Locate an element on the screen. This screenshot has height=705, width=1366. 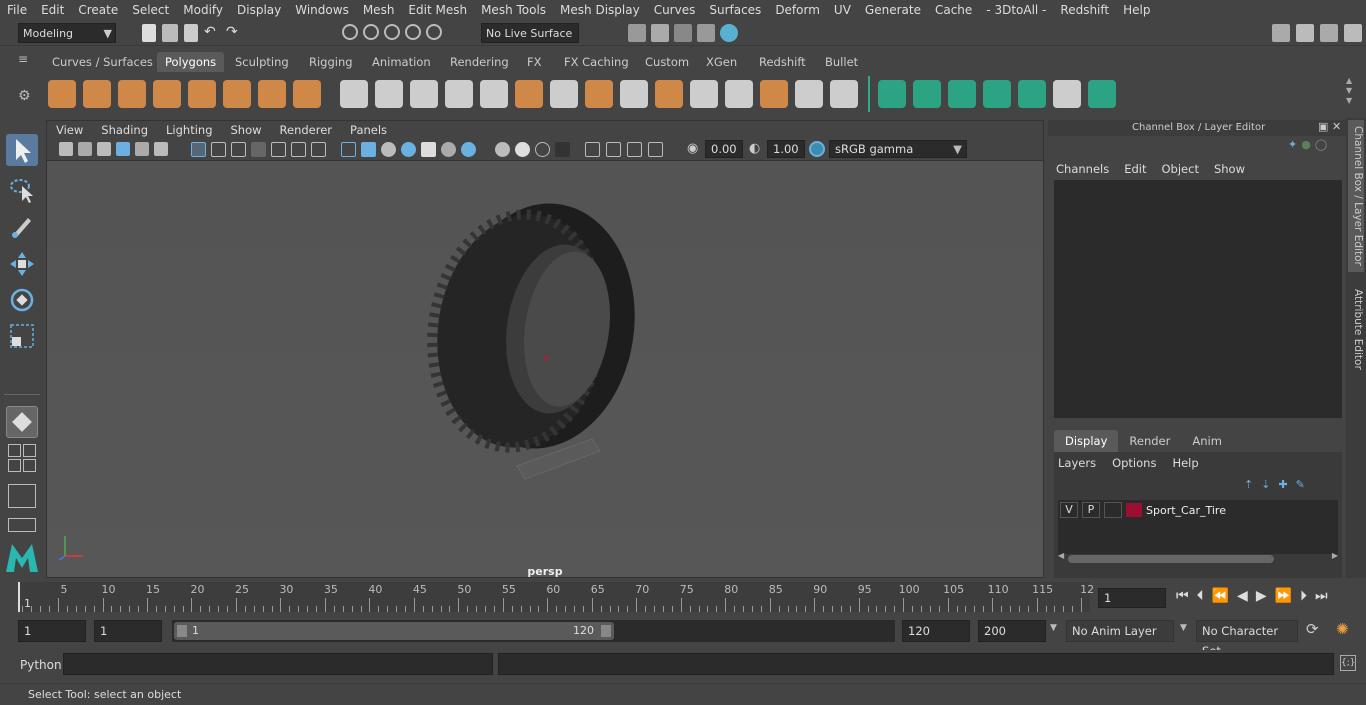
menu-curves: Curves is located at coordinates (675, 10).